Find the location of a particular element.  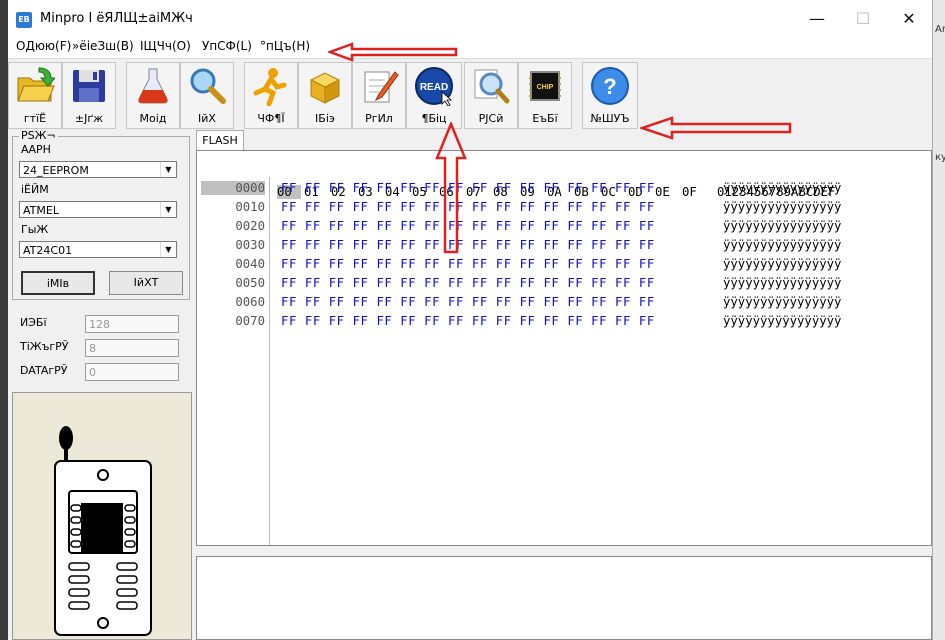

zif-socket-icon is located at coordinates (103, 531).